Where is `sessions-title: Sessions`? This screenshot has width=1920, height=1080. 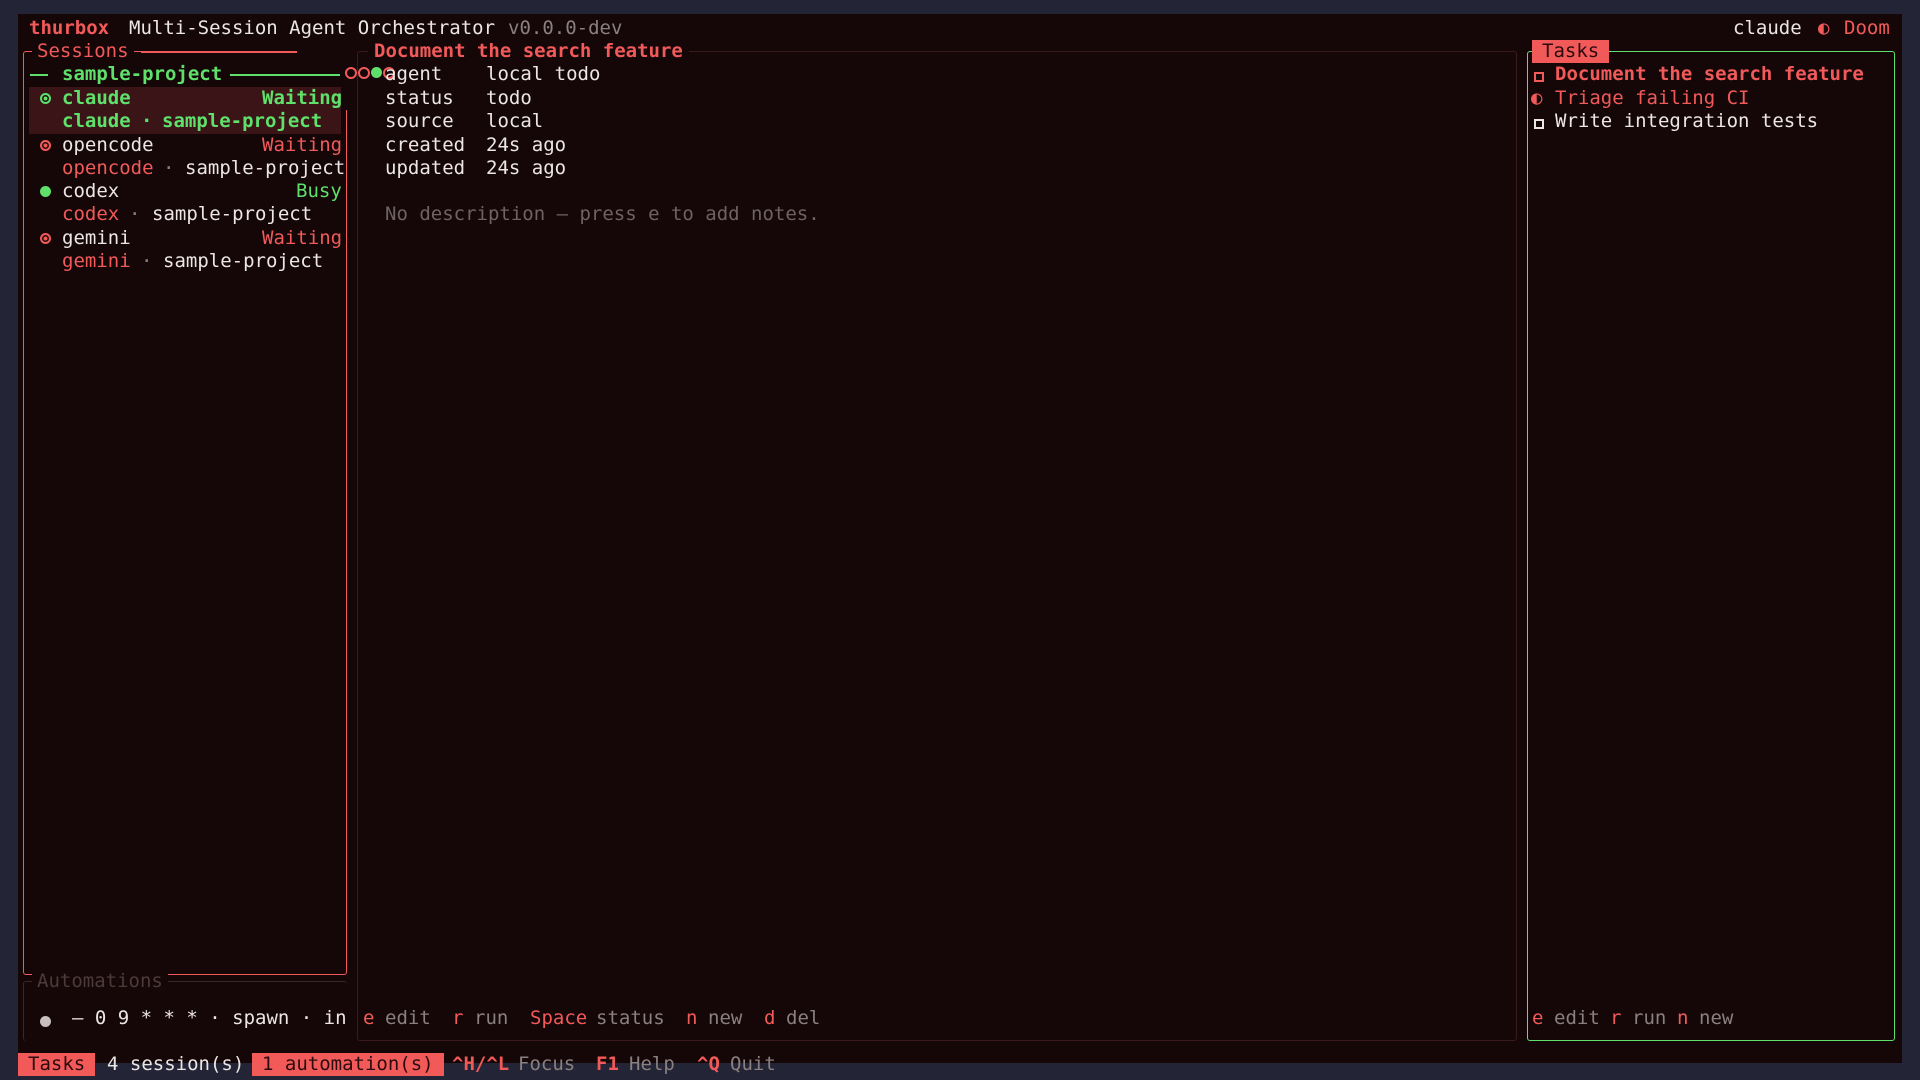
sessions-title: Sessions is located at coordinates (83, 52).